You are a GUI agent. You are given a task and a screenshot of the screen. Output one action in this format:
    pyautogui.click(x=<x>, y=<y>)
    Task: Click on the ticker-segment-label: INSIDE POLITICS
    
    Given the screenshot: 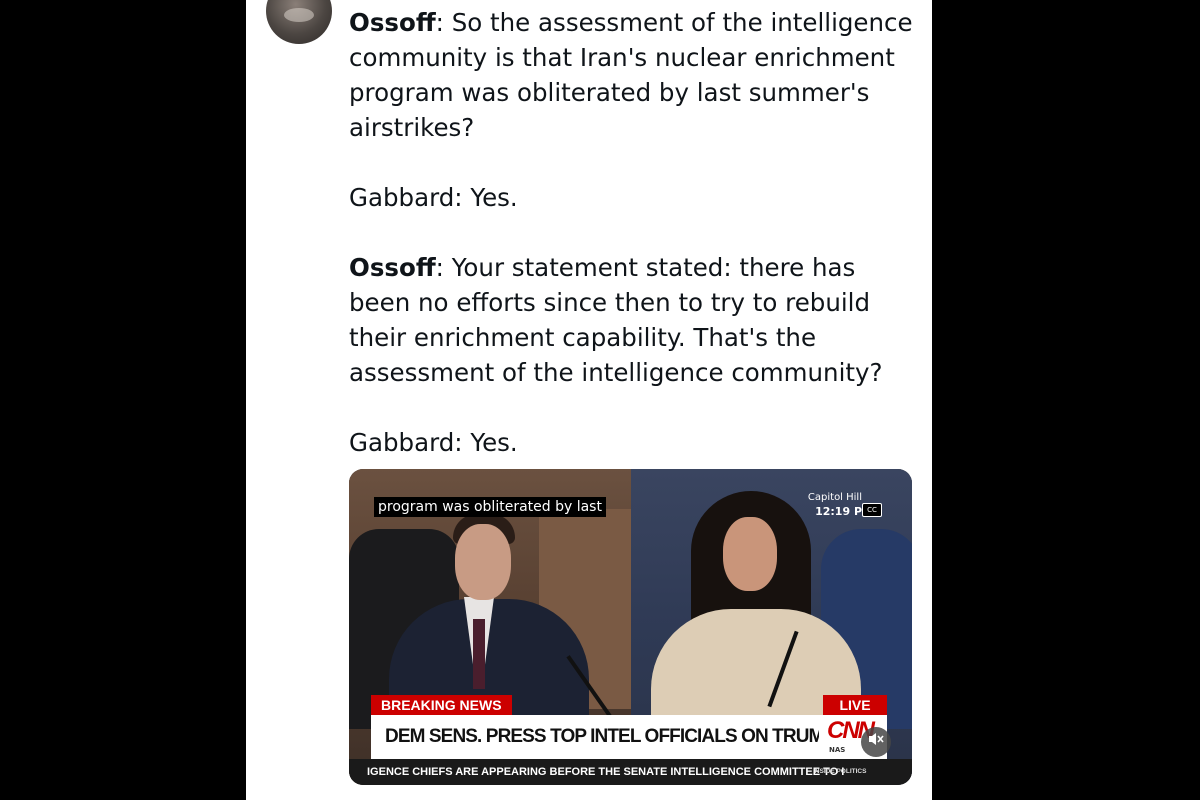 What is the action you would take?
    pyautogui.click(x=840, y=771)
    